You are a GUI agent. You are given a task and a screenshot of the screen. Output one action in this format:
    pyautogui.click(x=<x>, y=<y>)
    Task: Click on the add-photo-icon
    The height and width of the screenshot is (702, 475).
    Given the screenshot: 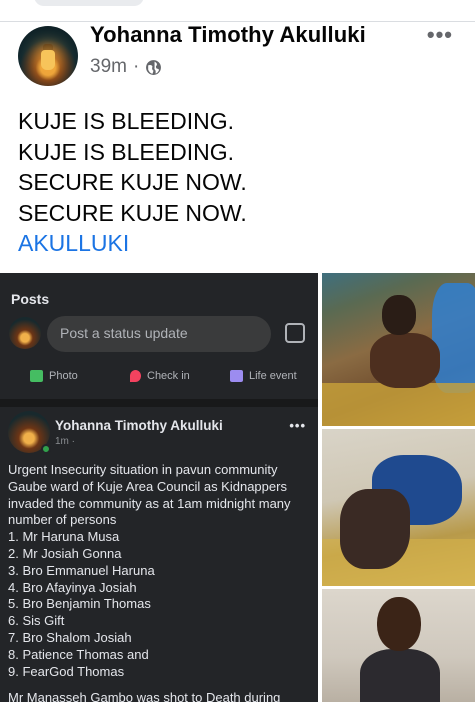 What is the action you would take?
    pyautogui.click(x=295, y=333)
    